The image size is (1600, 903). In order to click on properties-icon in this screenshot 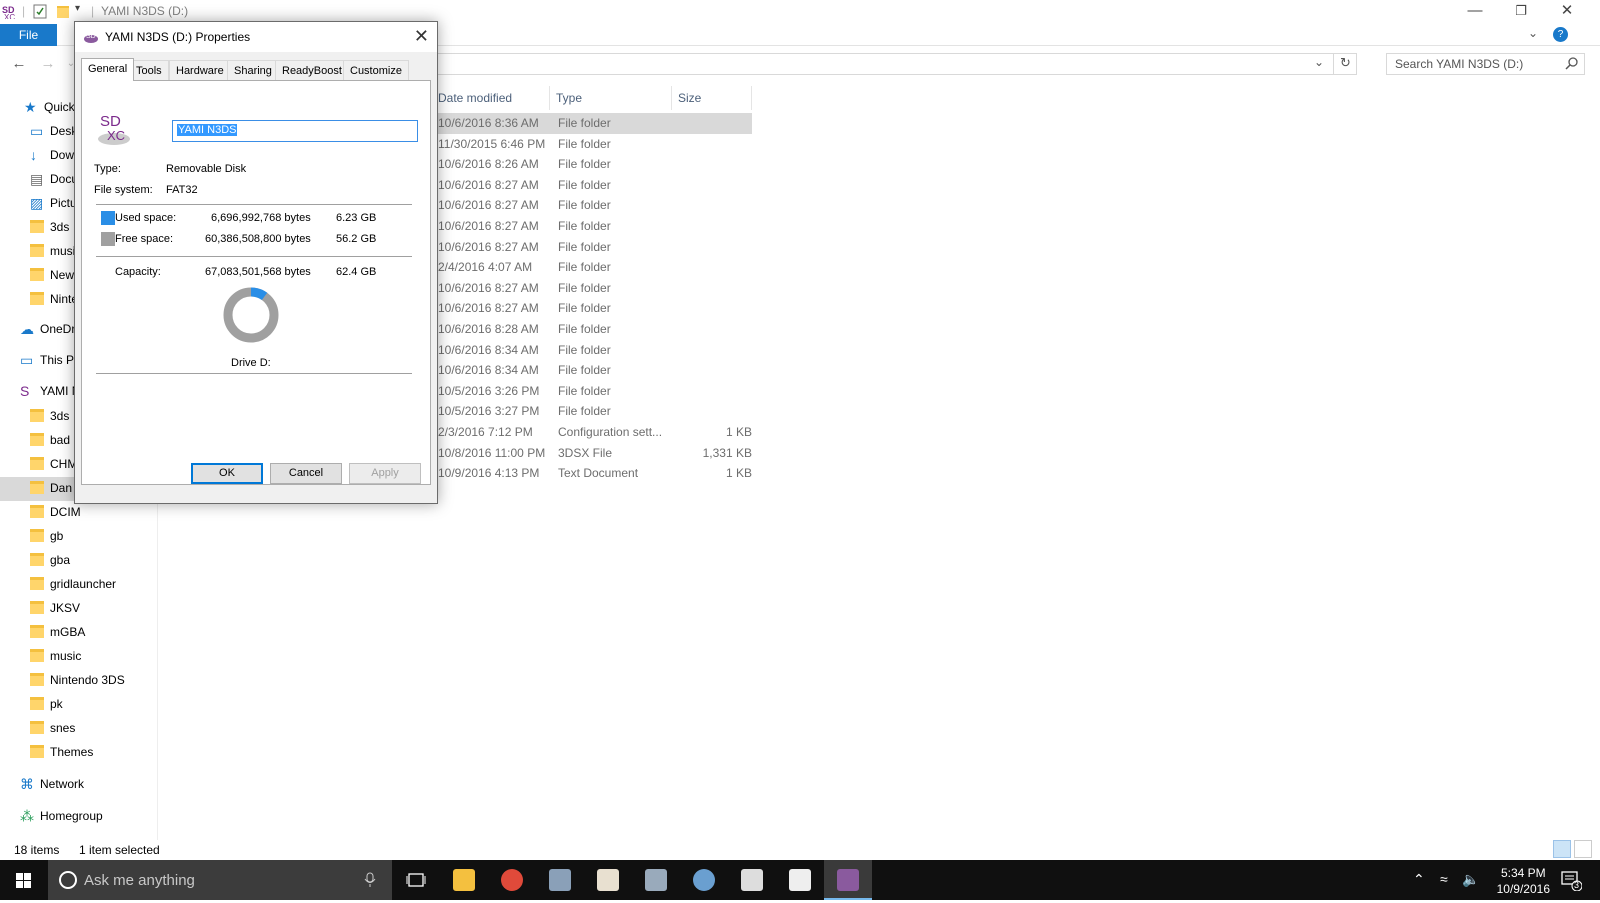, I will do `click(40, 11)`.